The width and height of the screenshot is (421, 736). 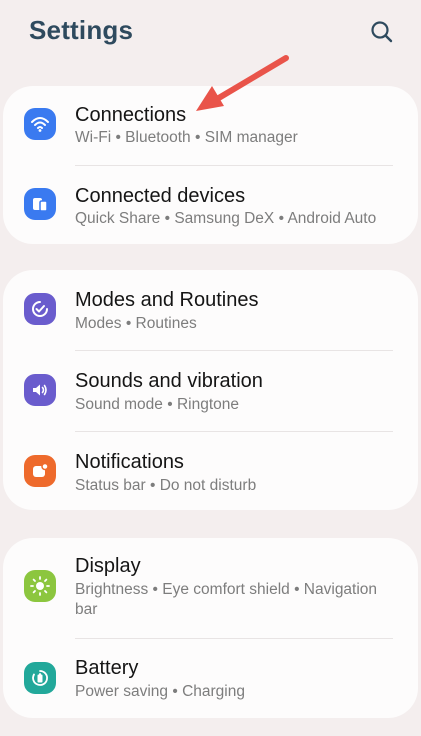 I want to click on search-button, so click(x=382, y=32).